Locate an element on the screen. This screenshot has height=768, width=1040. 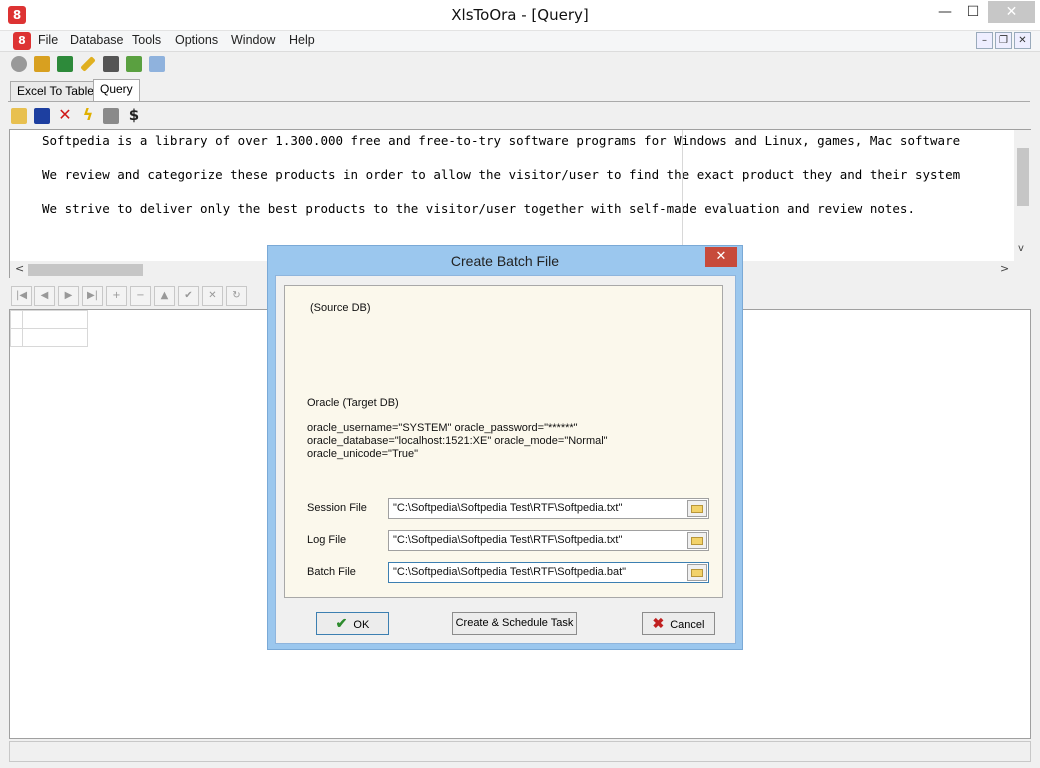
execute-icon: ϟ is located at coordinates (88, 115).